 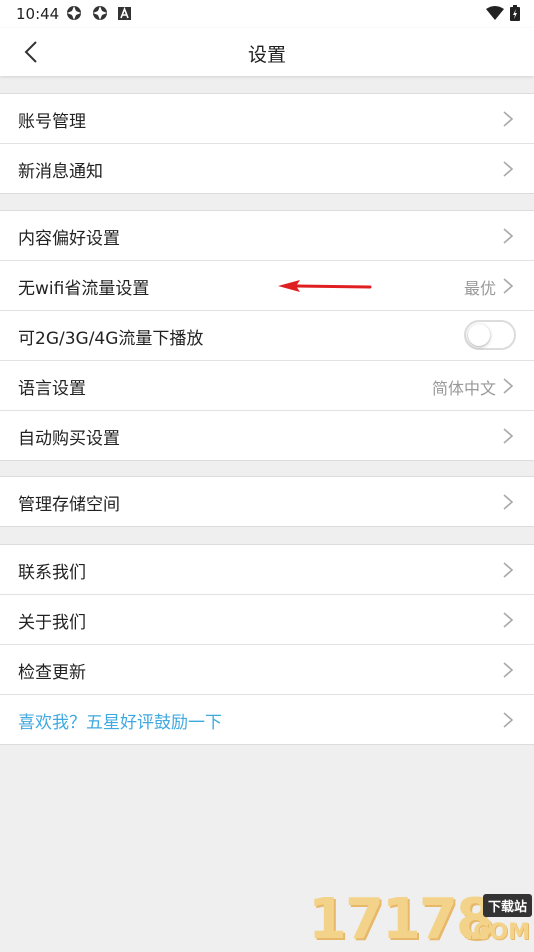 What do you see at coordinates (495, 13) in the screenshot?
I see `wifi-icon` at bounding box center [495, 13].